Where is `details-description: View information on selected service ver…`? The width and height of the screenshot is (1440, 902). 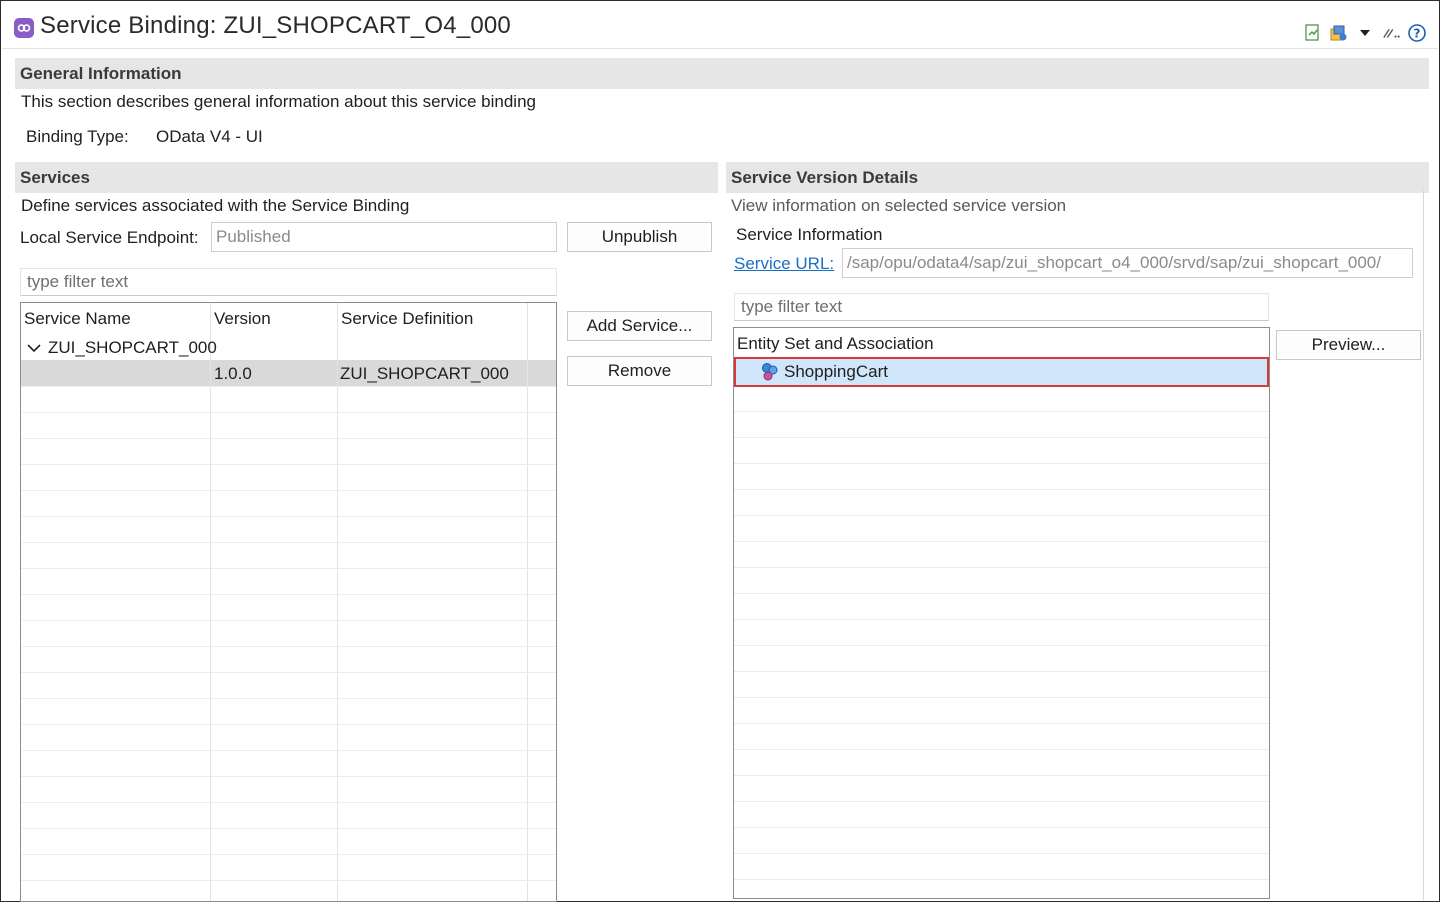
details-description: View information on selected service ver… is located at coordinates (899, 205).